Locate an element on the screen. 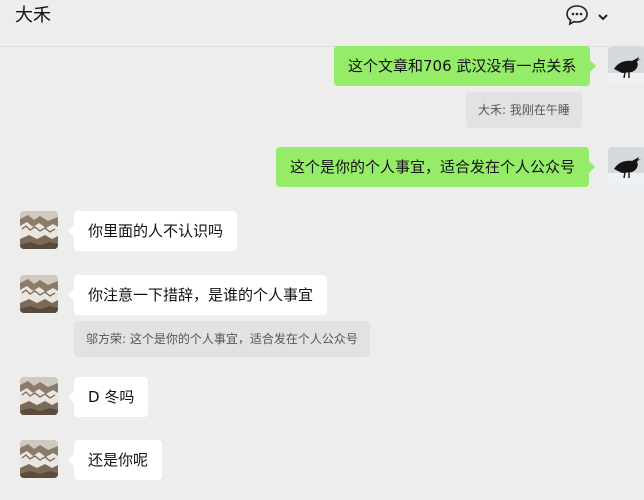 This screenshot has width=644, height=500. incoming-message: 你注意一下措辞，是谁的个人事宜 is located at coordinates (197, 295).